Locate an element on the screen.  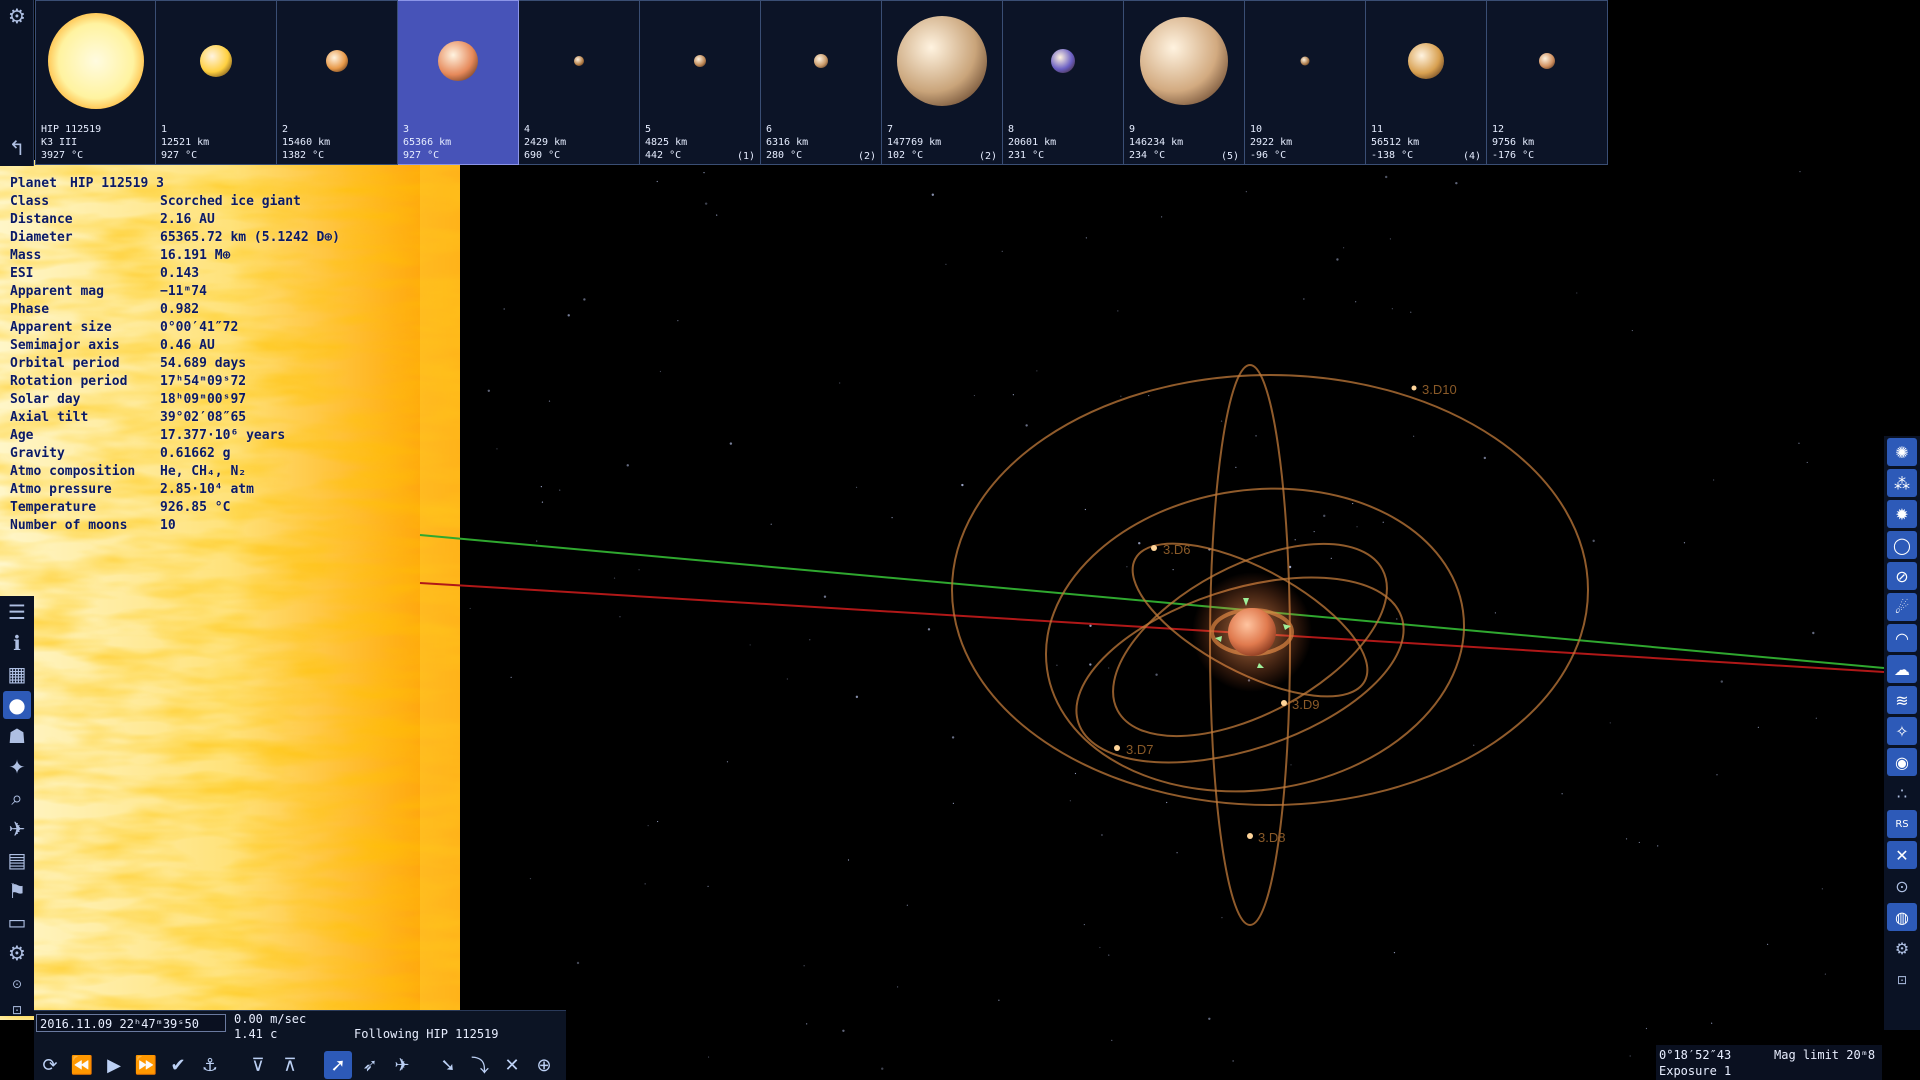
moon-3d7 is located at coordinates (1117, 748).